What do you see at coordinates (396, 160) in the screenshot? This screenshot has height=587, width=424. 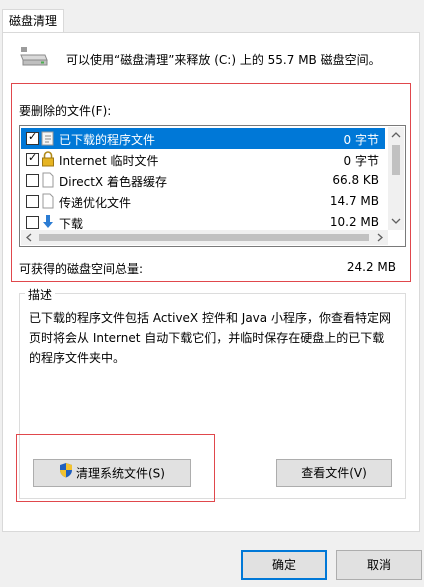 I see `vertical-scroll-thumb` at bounding box center [396, 160].